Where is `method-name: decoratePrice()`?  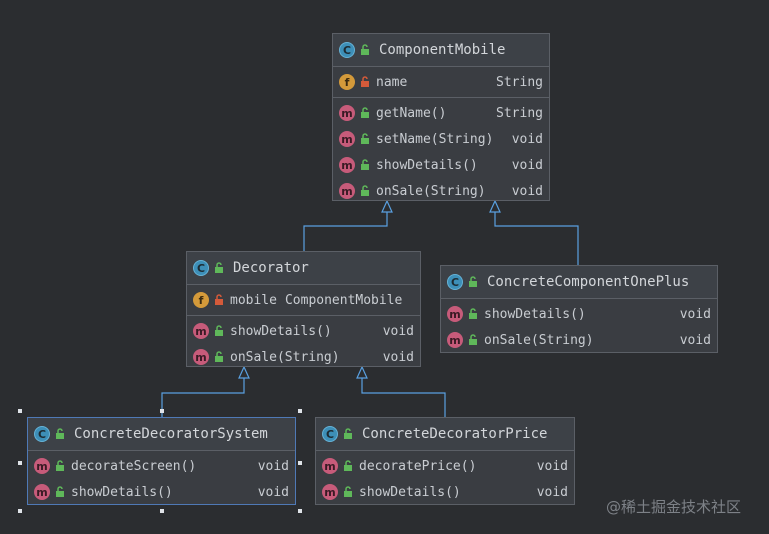 method-name: decoratePrice() is located at coordinates (418, 466).